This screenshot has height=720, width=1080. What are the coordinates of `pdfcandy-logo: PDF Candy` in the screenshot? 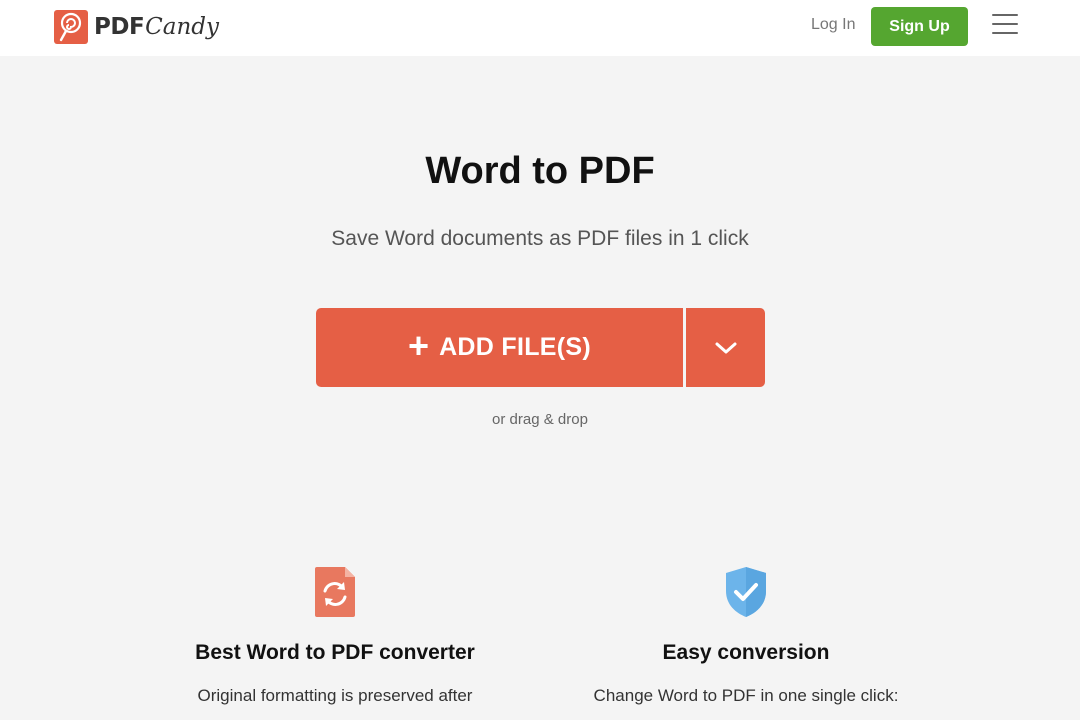 It's located at (136, 27).